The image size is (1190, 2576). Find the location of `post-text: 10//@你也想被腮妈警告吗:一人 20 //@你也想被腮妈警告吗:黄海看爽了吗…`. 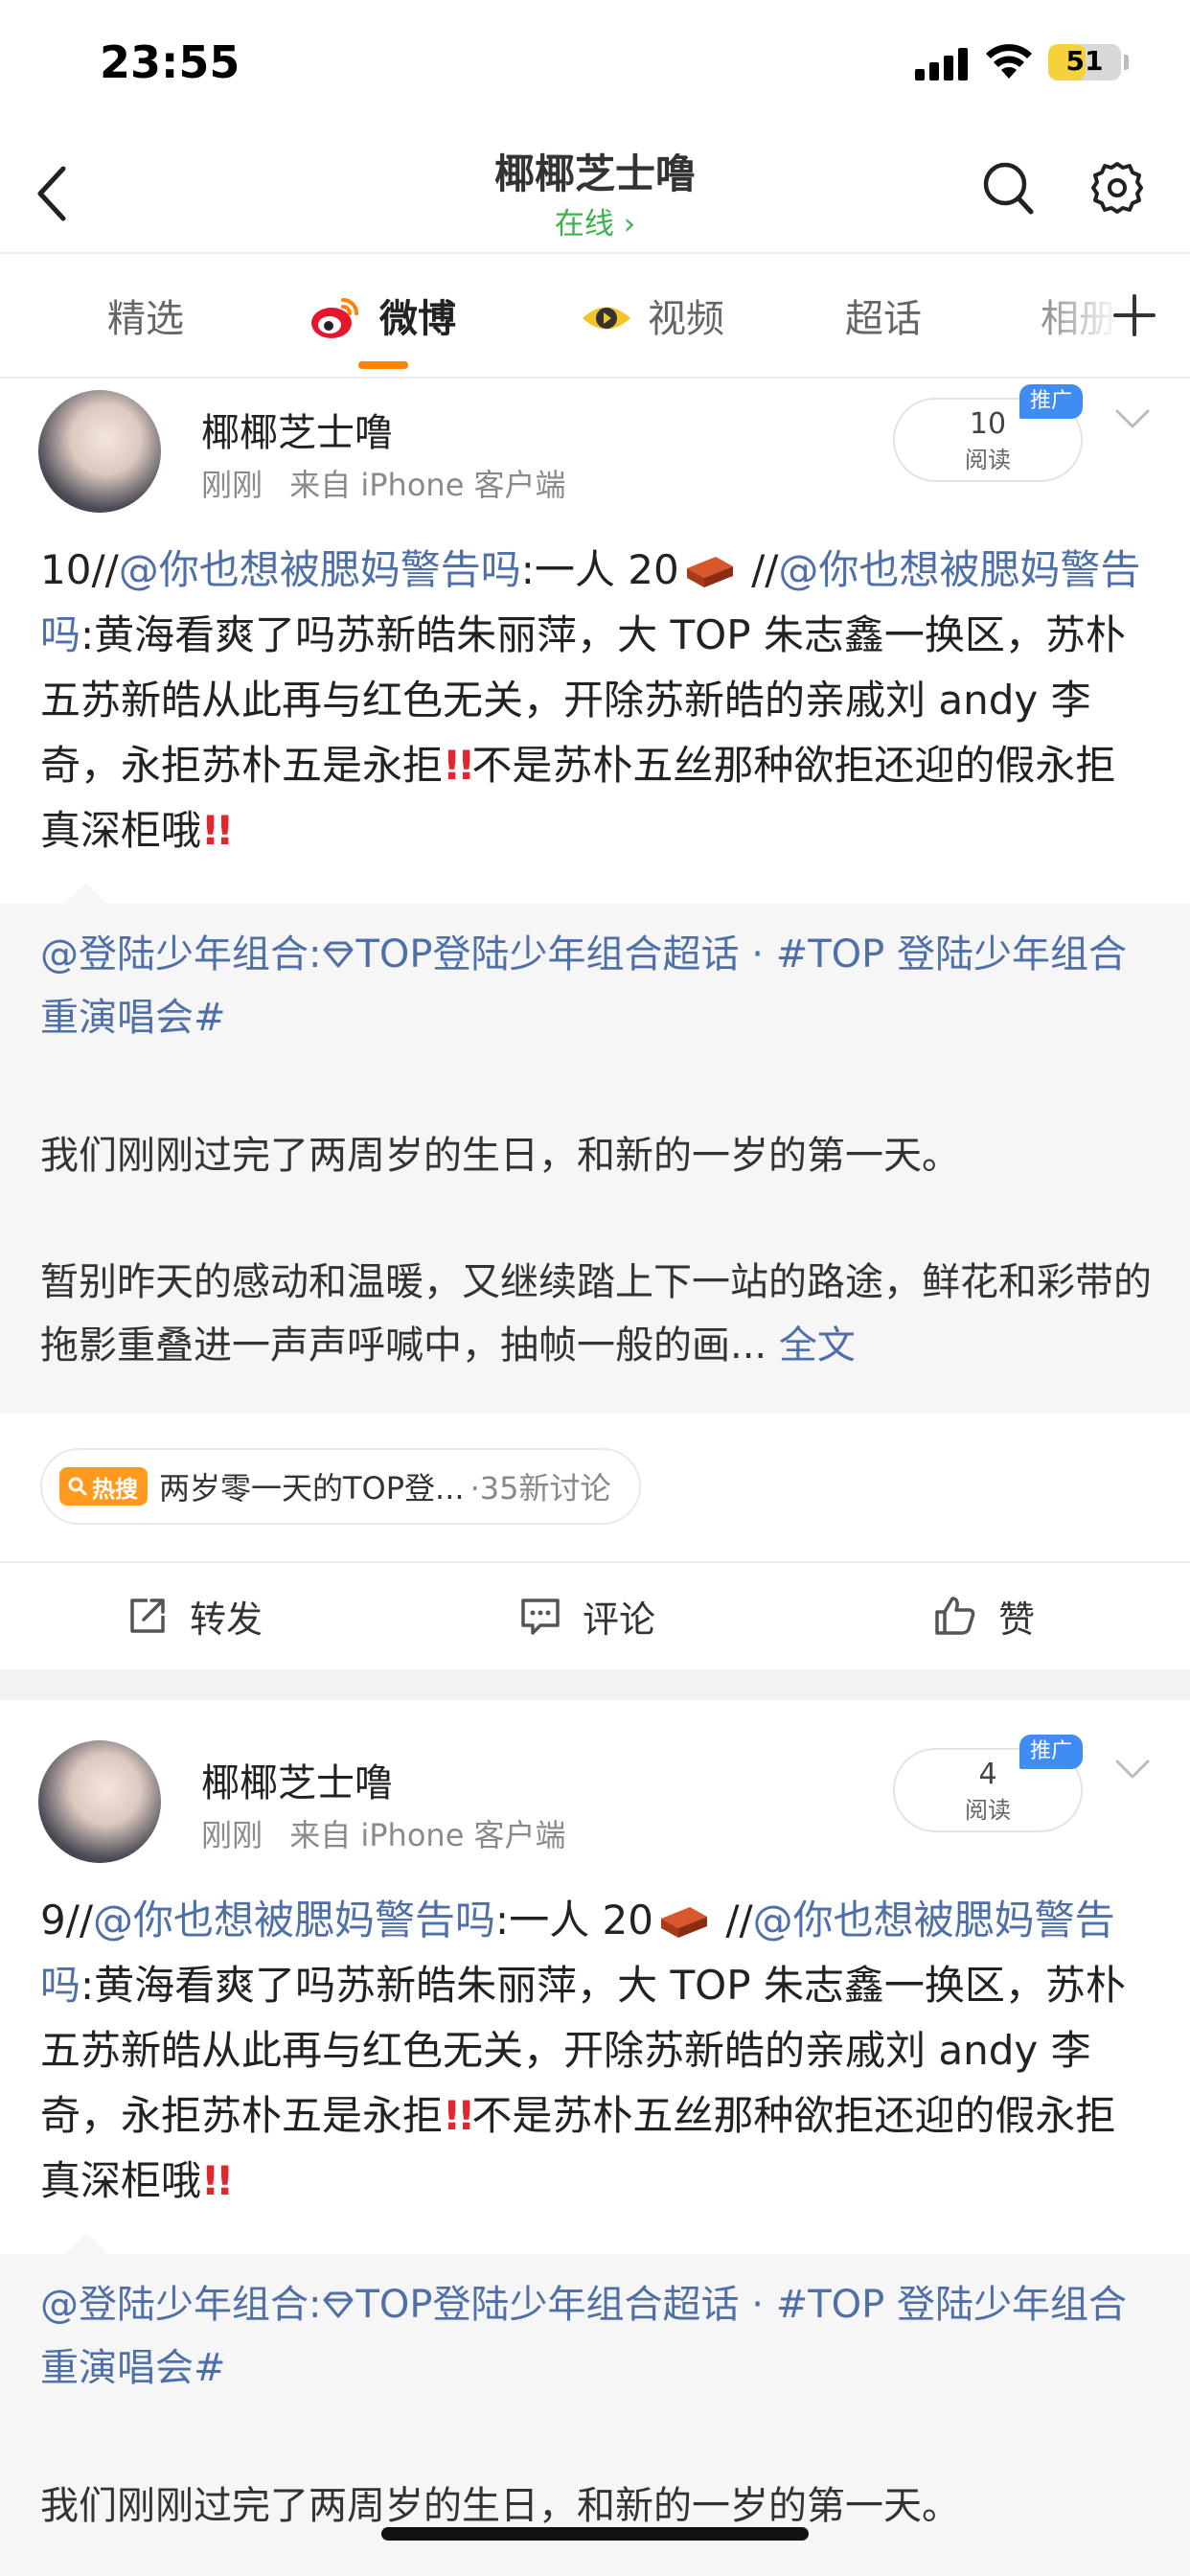

post-text: 10//@你也想被腮妈警告吗:一人 20 //@你也想被腮妈警告吗:黄海看爽了吗… is located at coordinates (590, 700).